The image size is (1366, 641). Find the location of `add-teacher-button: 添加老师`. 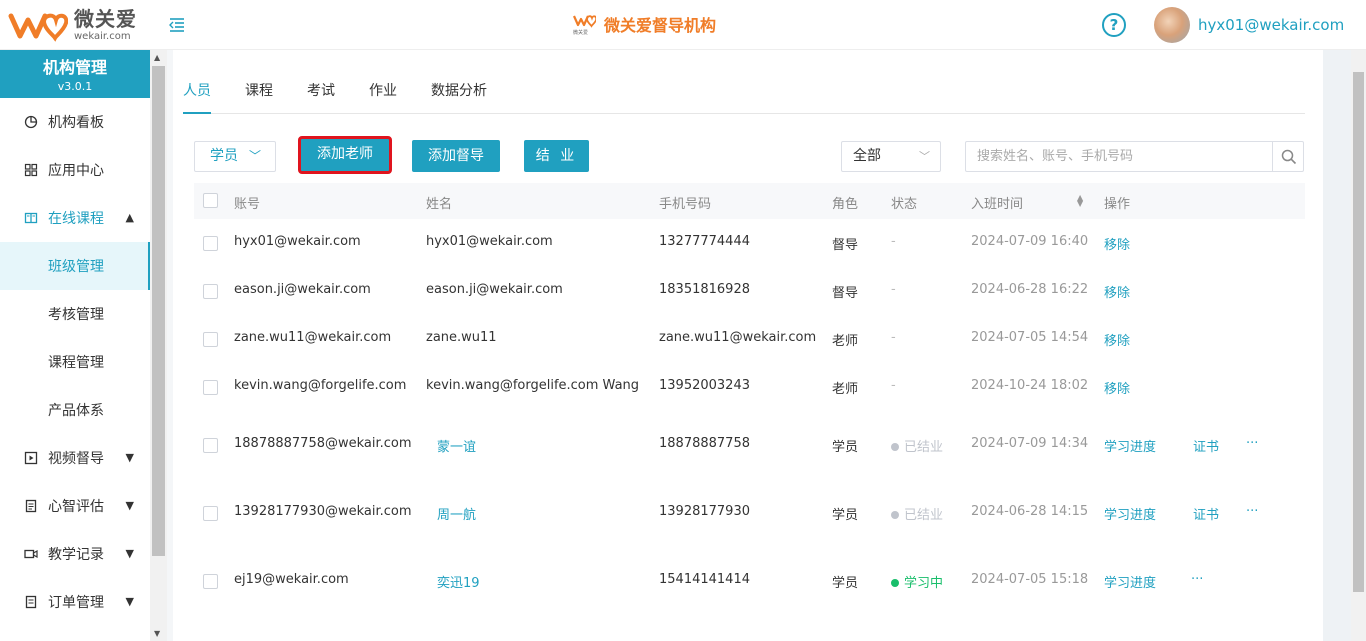

add-teacher-button: 添加老师 is located at coordinates (345, 155).